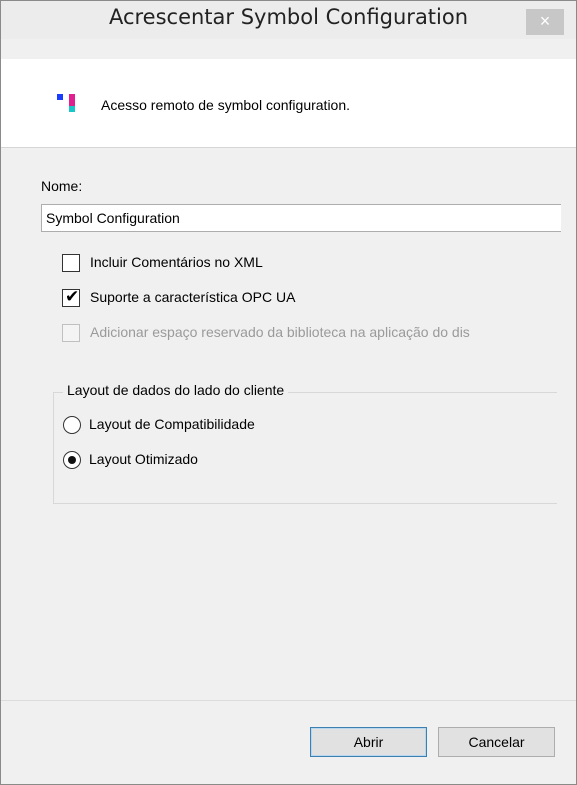  Describe the element at coordinates (176, 262) in the screenshot. I see `checkbox-label: Incluir Comentários no XML` at that location.